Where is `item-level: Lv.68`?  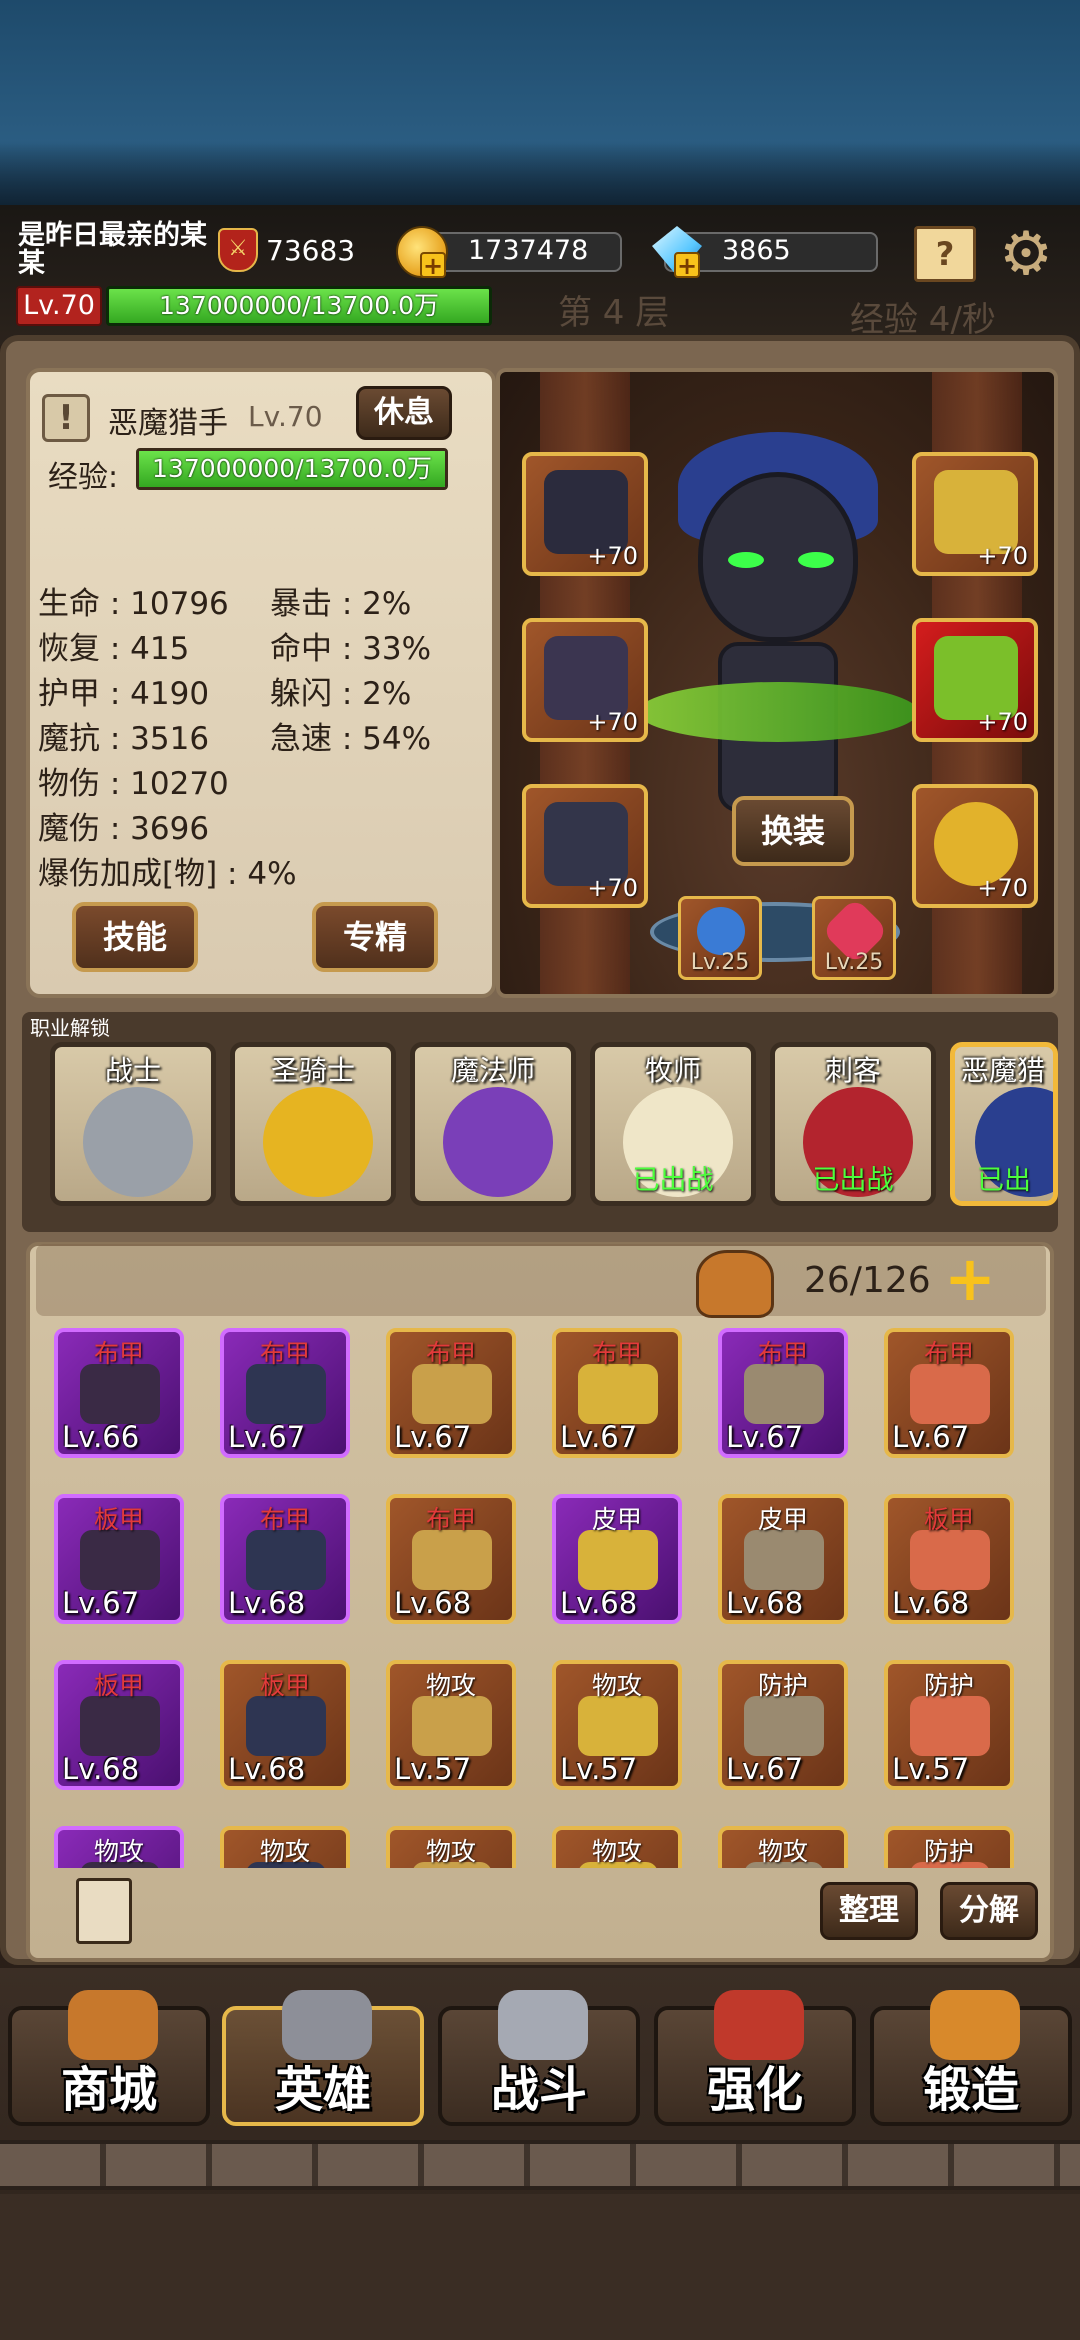
item-level: Lv.68 is located at coordinates (101, 1769).